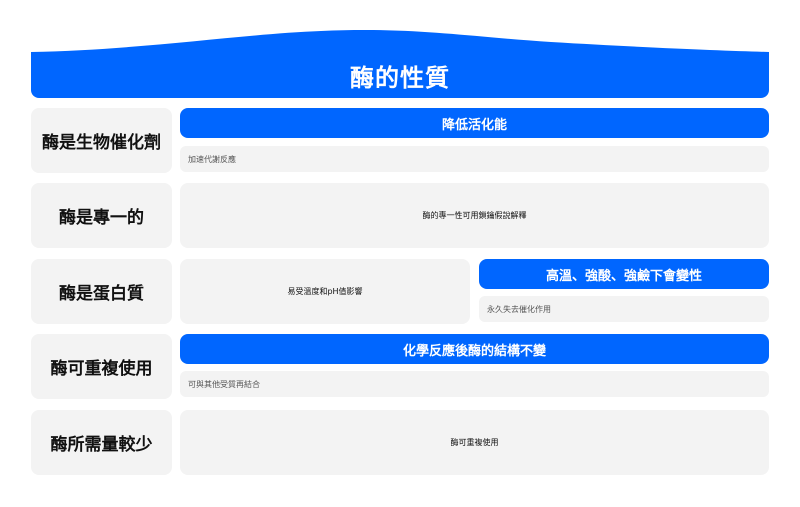 This screenshot has width=800, height=507. Describe the element at coordinates (474, 442) in the screenshot. I see `content-reusable: 酶可重複使用` at that location.